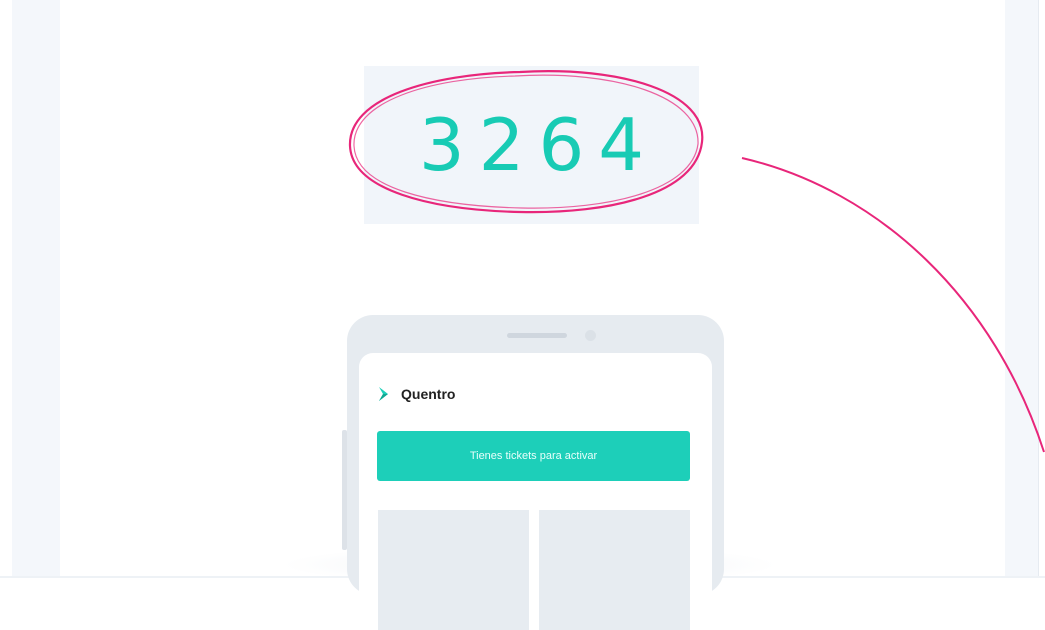 This screenshot has height=630, width=1045. I want to click on curved-arrow-annotation, so click(893, 305).